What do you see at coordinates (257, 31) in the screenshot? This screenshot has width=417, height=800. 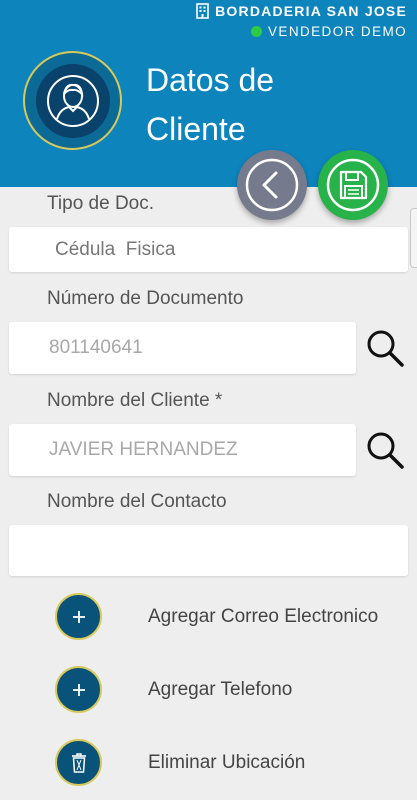 I see `status-dot-icon` at bounding box center [257, 31].